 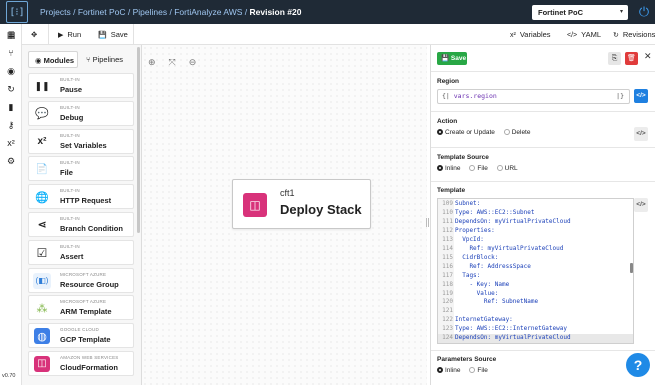 I want to click on breadcrumb-pipelines: Pipelines, so click(x=150, y=12).